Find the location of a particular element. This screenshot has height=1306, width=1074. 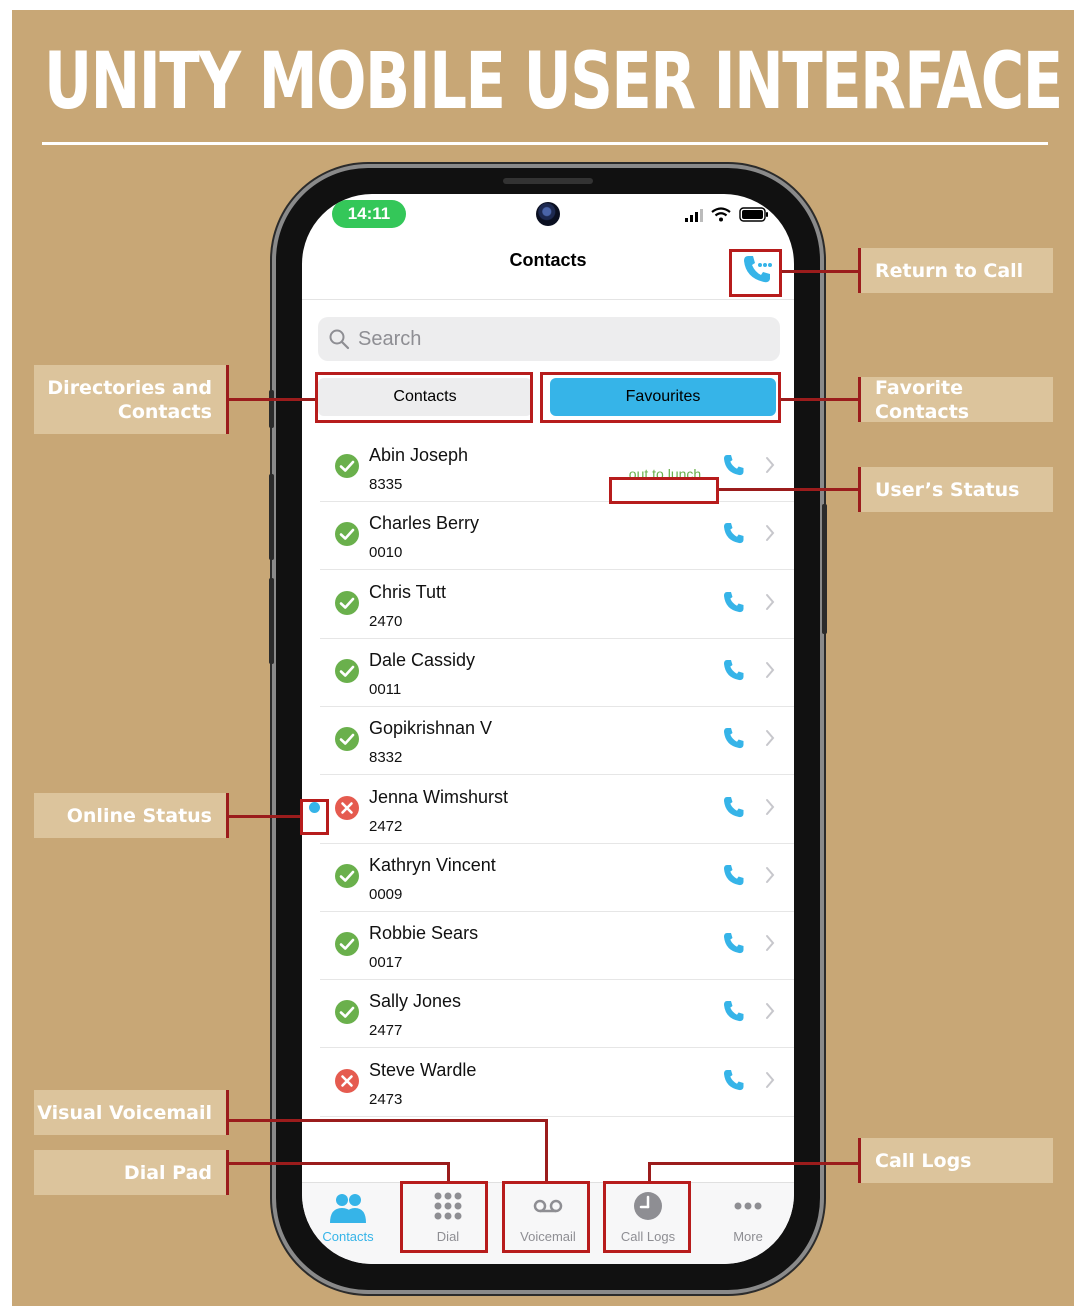

callout-dial-pad: Dial Pad is located at coordinates (131, 1172).